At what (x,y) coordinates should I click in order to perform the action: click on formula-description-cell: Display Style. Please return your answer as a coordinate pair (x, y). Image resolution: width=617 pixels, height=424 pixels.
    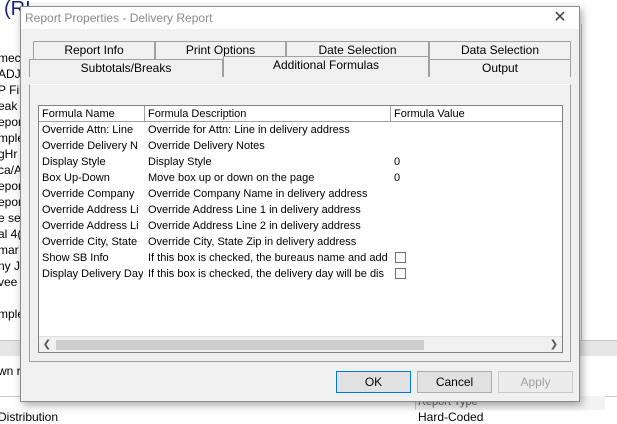
    Looking at the image, I should click on (180, 162).